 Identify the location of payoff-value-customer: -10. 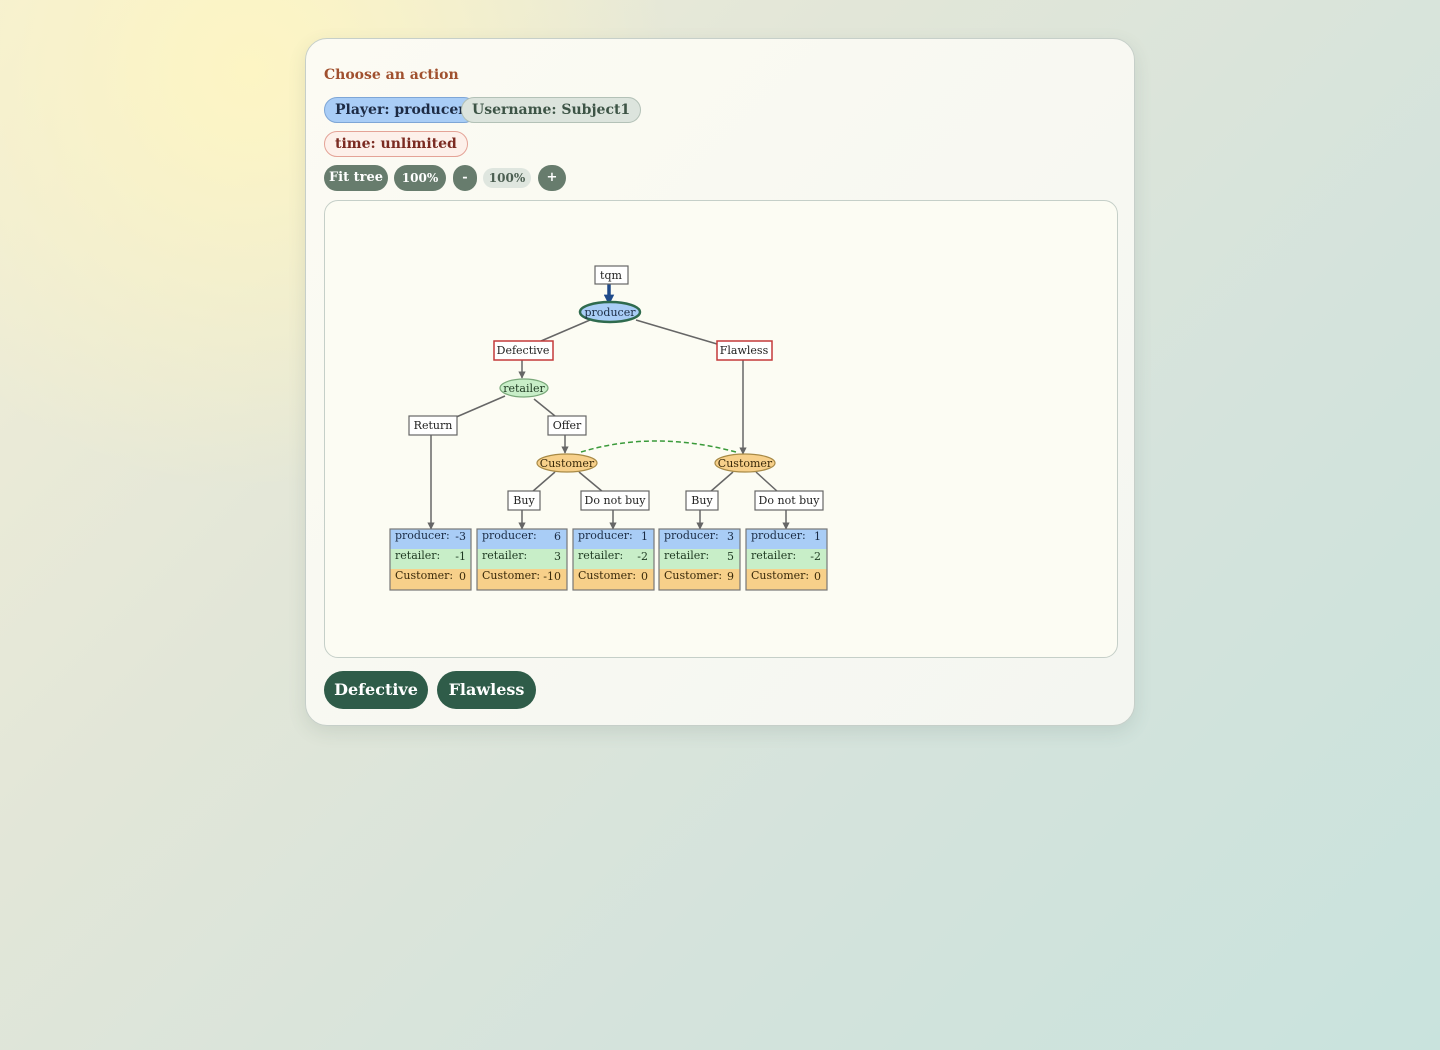
(552, 576).